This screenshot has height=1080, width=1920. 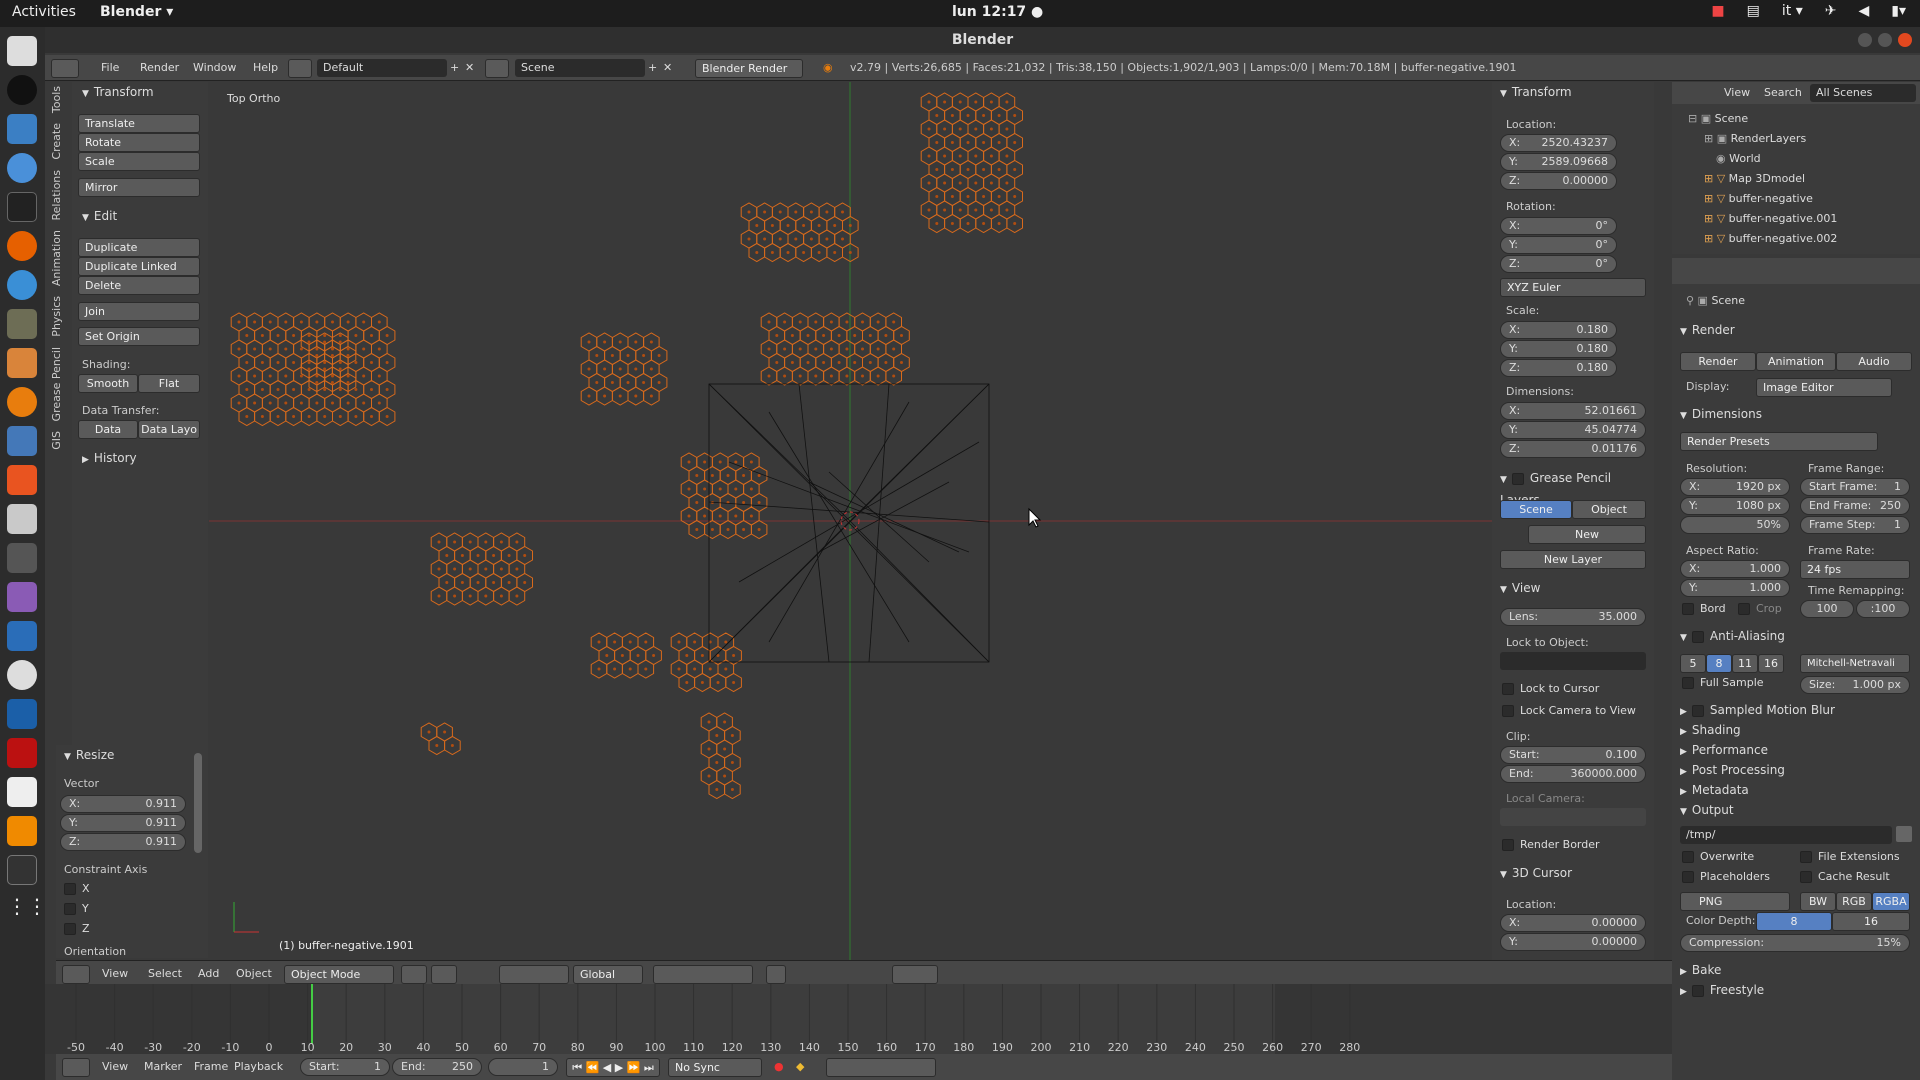 I want to click on outliner-item-renderlayers: ⊞ ▣ RenderLayers, so click(x=1755, y=138).